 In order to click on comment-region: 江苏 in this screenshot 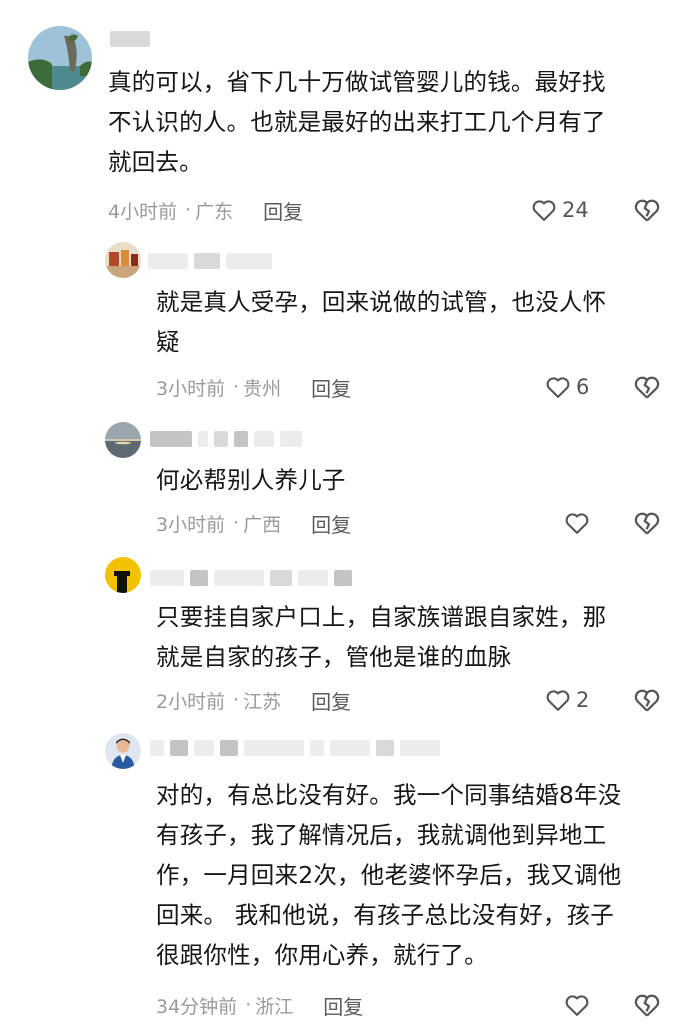, I will do `click(262, 701)`.